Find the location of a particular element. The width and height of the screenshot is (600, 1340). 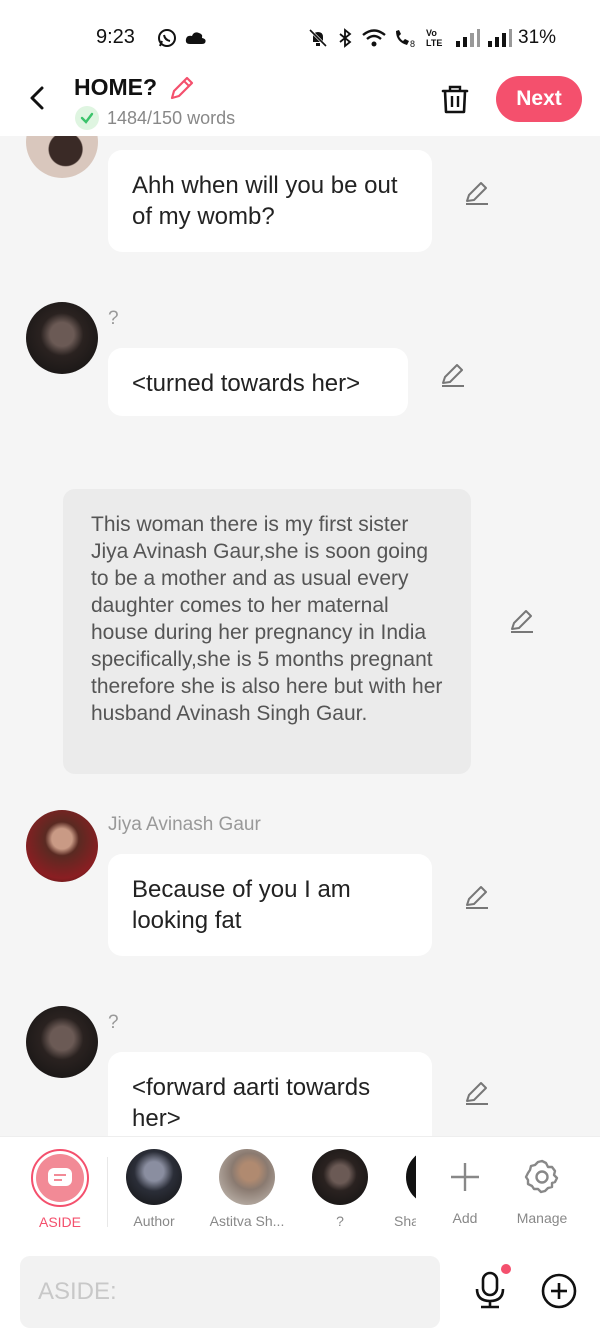

message-bubble: <turned towards her> is located at coordinates (258, 382).